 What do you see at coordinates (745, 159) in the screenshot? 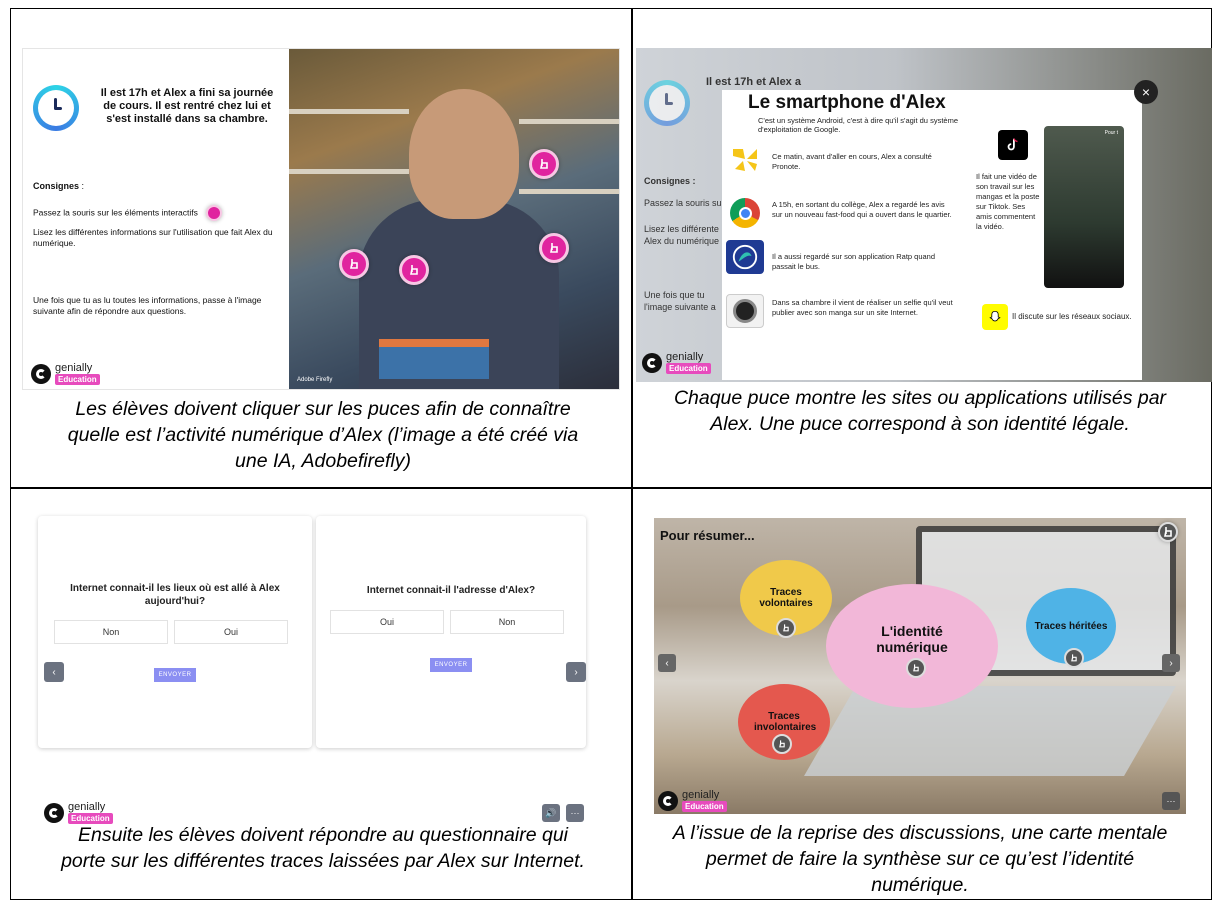
I see `pronote-icon` at bounding box center [745, 159].